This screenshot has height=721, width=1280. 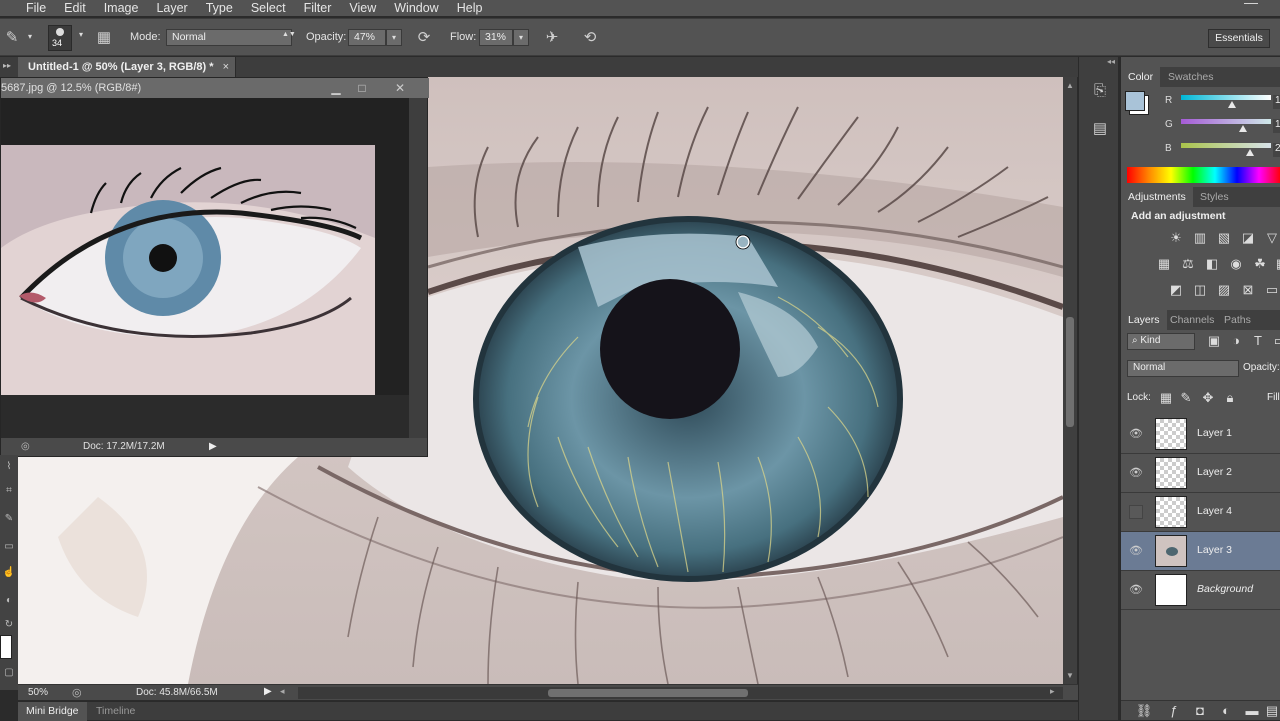 What do you see at coordinates (75, 8) in the screenshot?
I see `menu-edit: Edit` at bounding box center [75, 8].